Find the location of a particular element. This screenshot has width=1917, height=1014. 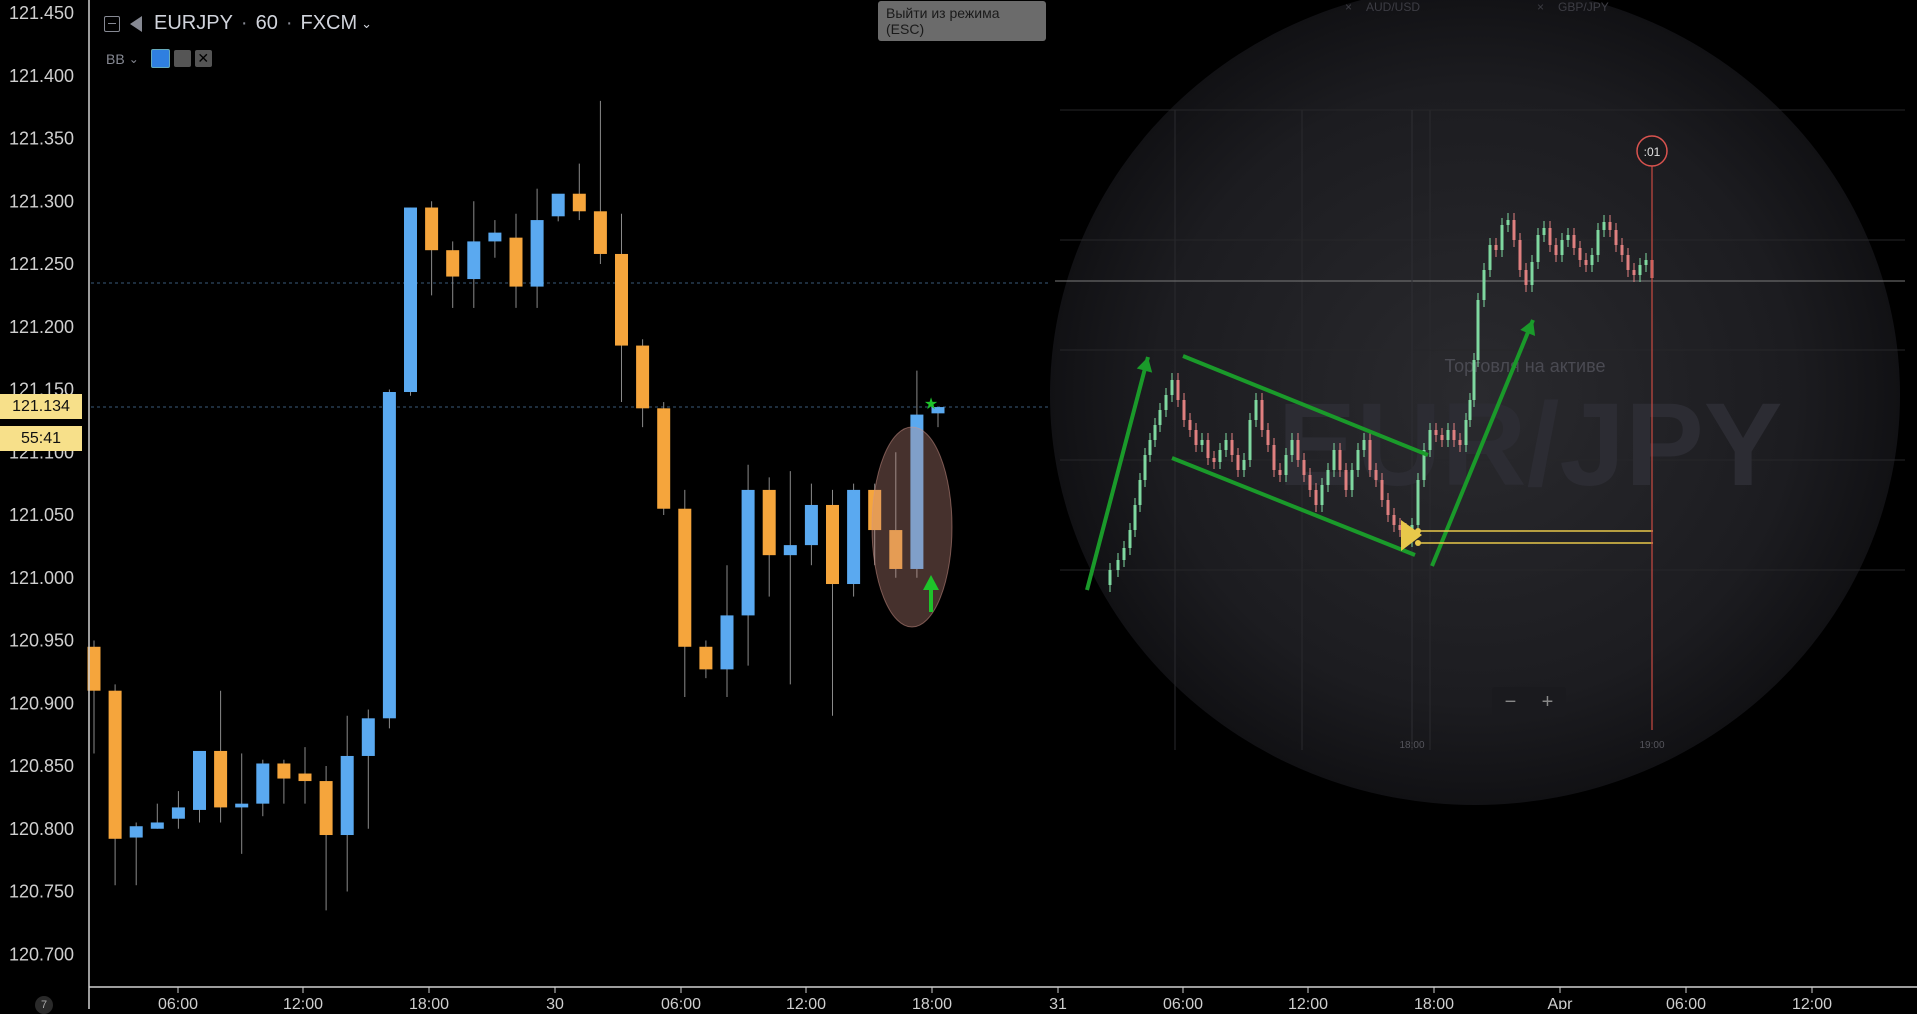

tooltip-line-1: Выйти из режима is located at coordinates (943, 13).